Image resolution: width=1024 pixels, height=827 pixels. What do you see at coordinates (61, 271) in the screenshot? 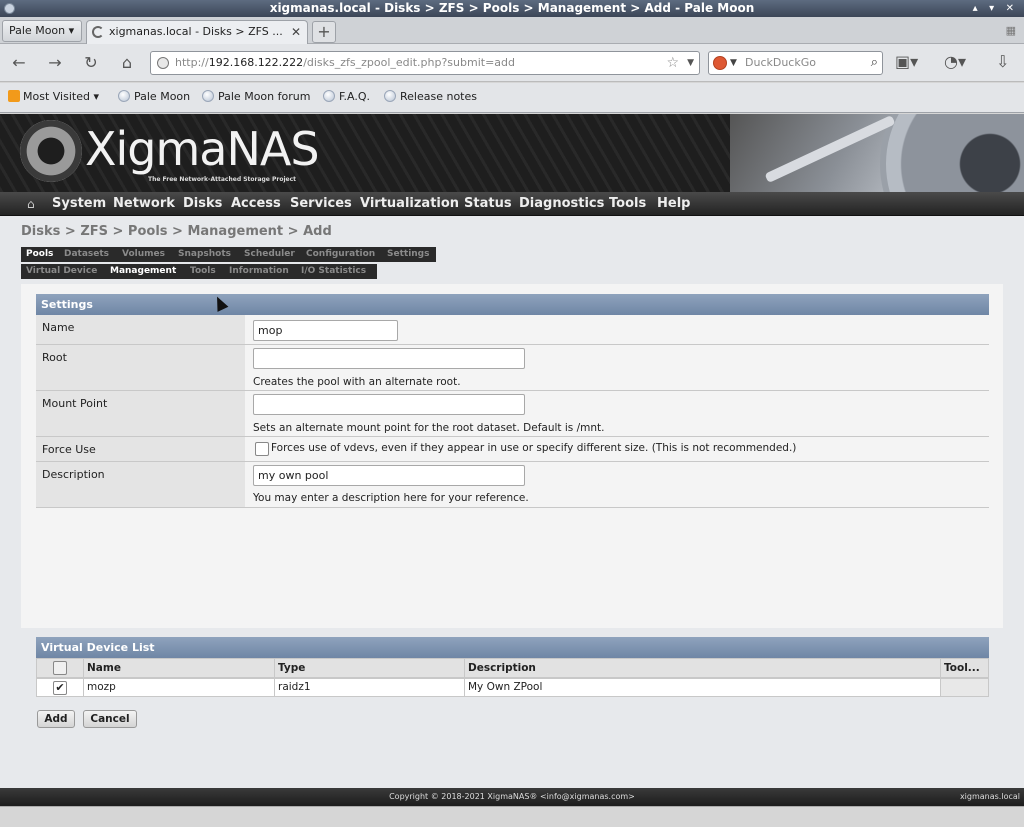
I see `tab-virtual-device: Virtual Device` at bounding box center [61, 271].